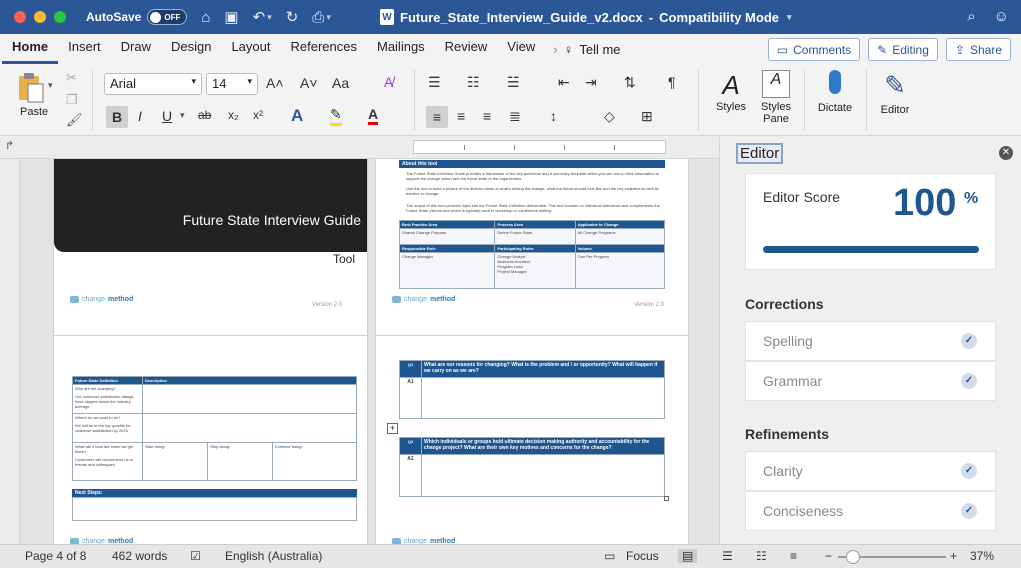  Describe the element at coordinates (388, 82) in the screenshot. I see `clear-formatting-icon: A̸` at that location.